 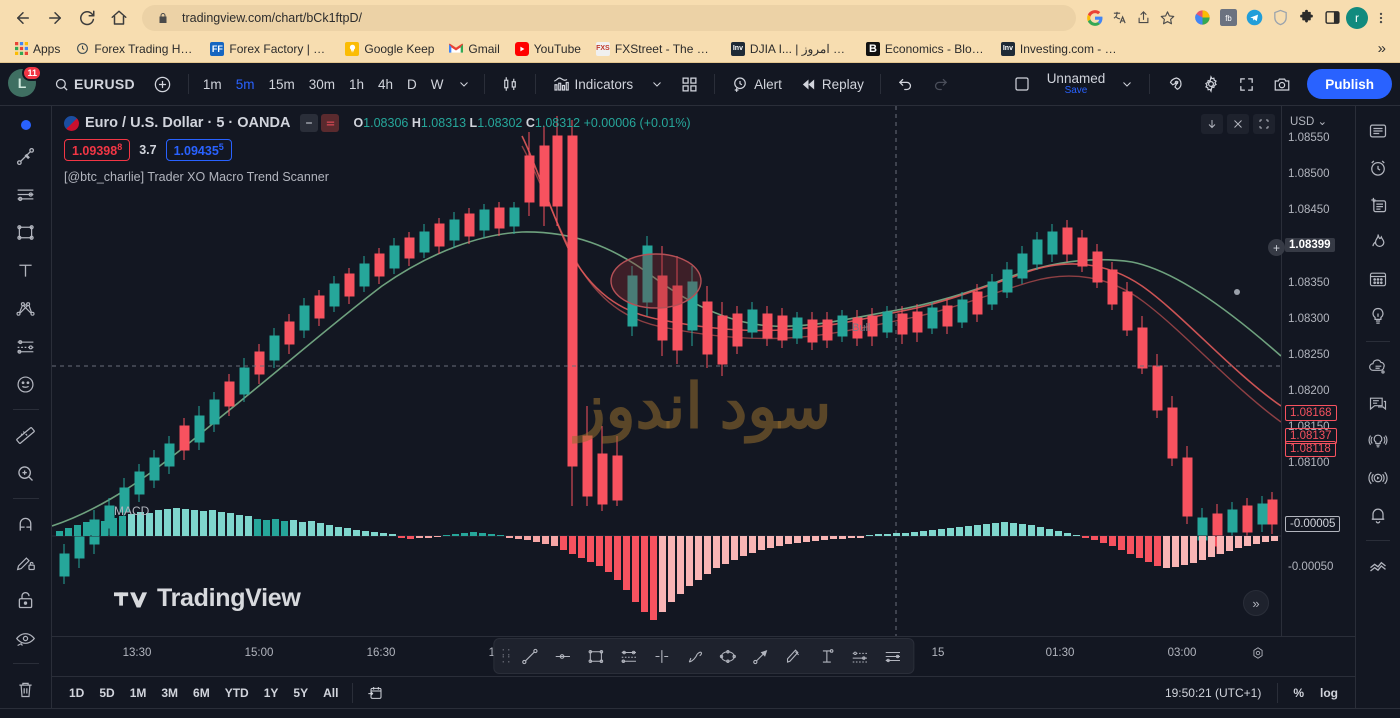 What do you see at coordinates (791, 49) in the screenshot?
I see `bookmark-djia-investing: Inv DJIA I... | داوجونز امروز` at bounding box center [791, 49].